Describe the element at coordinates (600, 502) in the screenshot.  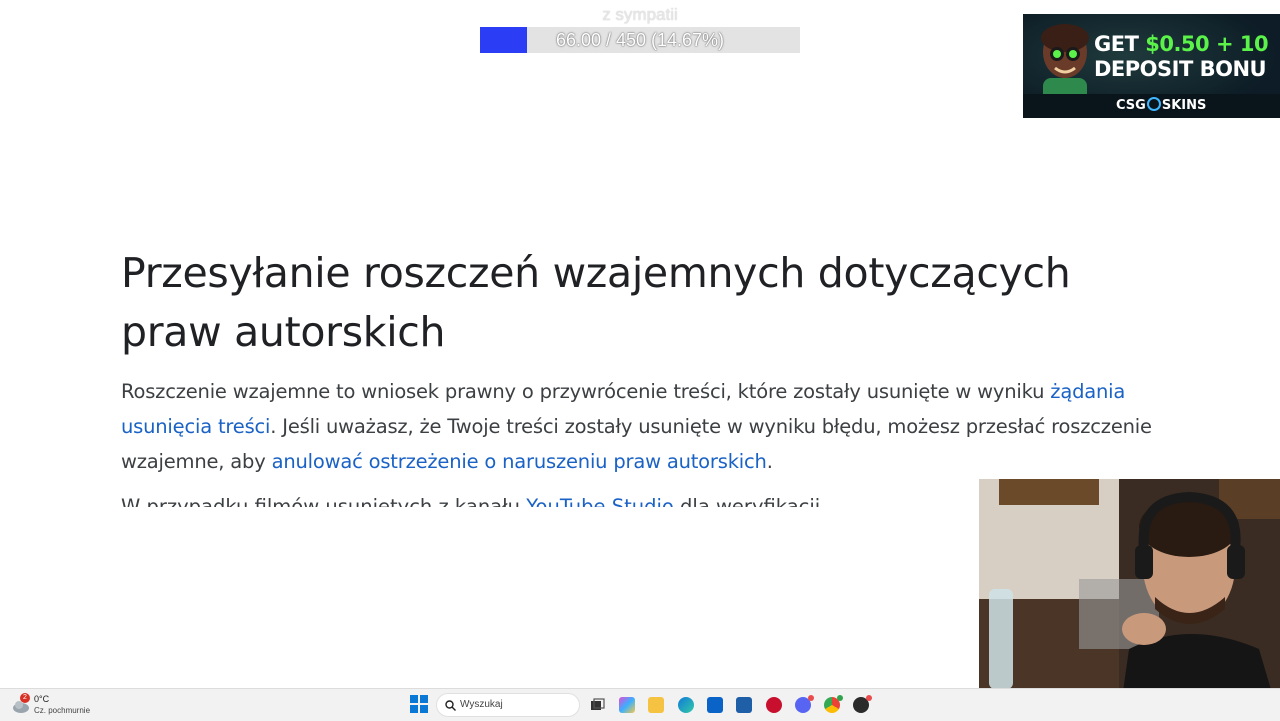
I see `youtube-studio-link: YouTube Studio` at that location.